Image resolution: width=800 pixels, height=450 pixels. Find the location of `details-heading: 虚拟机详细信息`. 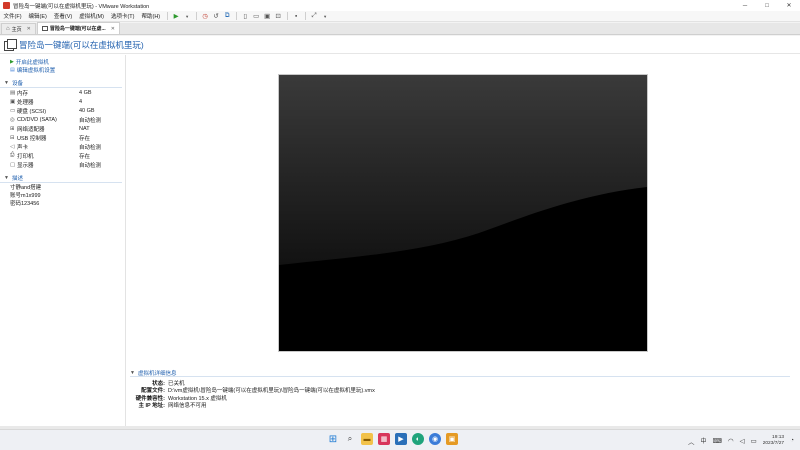

details-heading: 虚拟机详细信息 is located at coordinates (157, 373).